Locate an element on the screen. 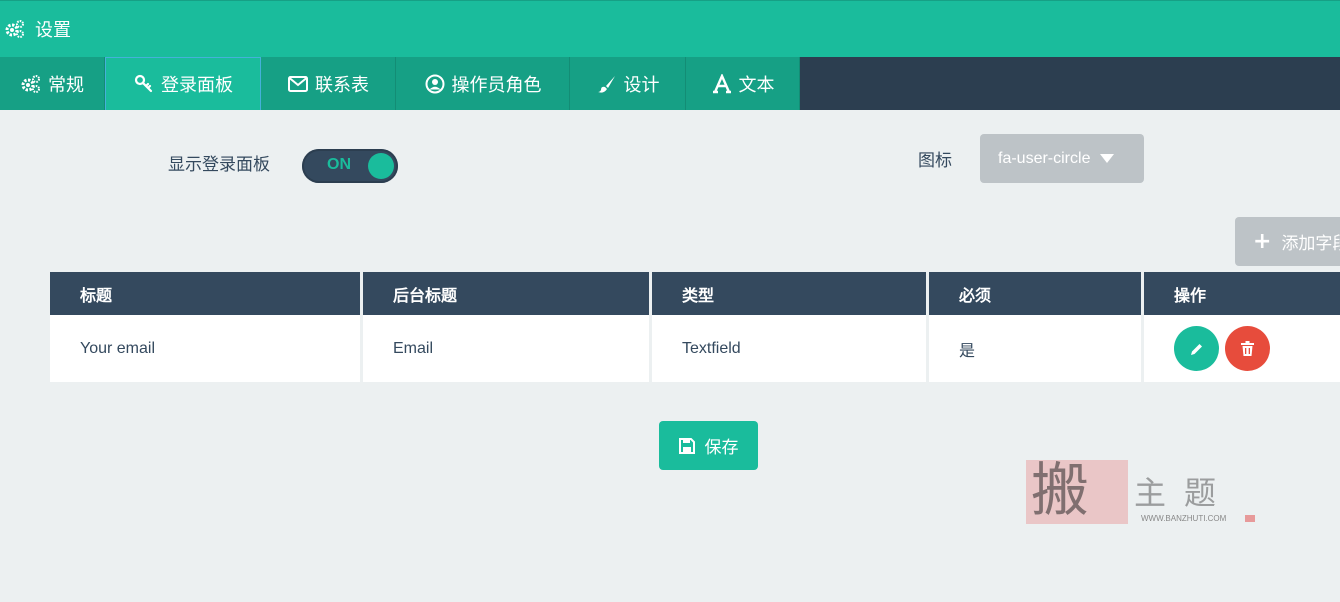 This screenshot has width=1340, height=602. tab-general: 常规 is located at coordinates (52, 83).